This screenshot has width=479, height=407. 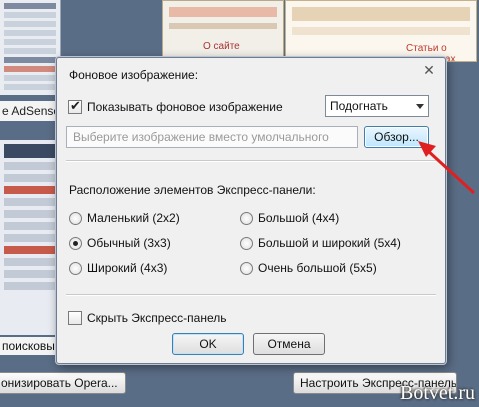 I want to click on show-background-checkbox: ✔, so click(x=75, y=106).